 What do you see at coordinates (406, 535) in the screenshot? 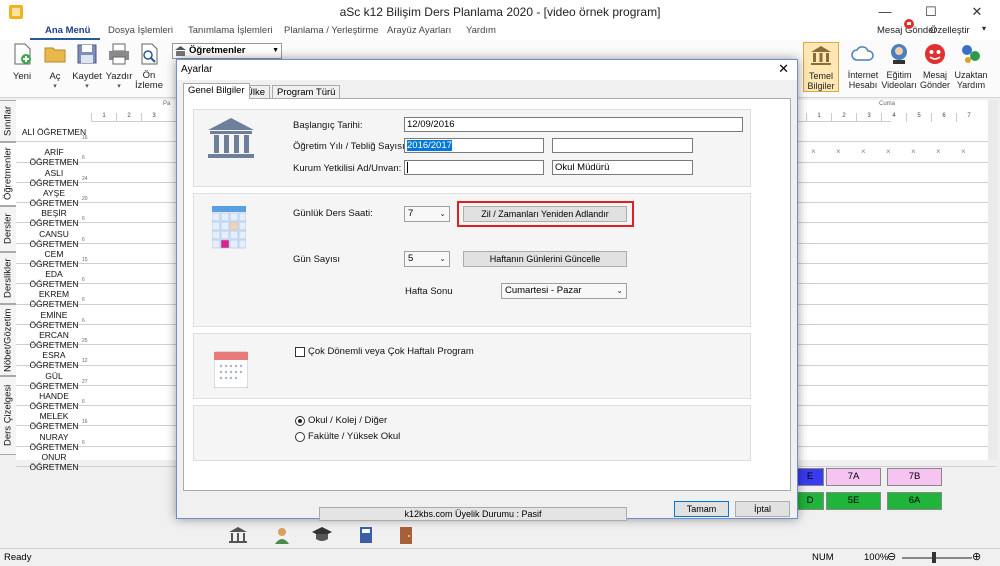
I see `door-icon` at bounding box center [406, 535].